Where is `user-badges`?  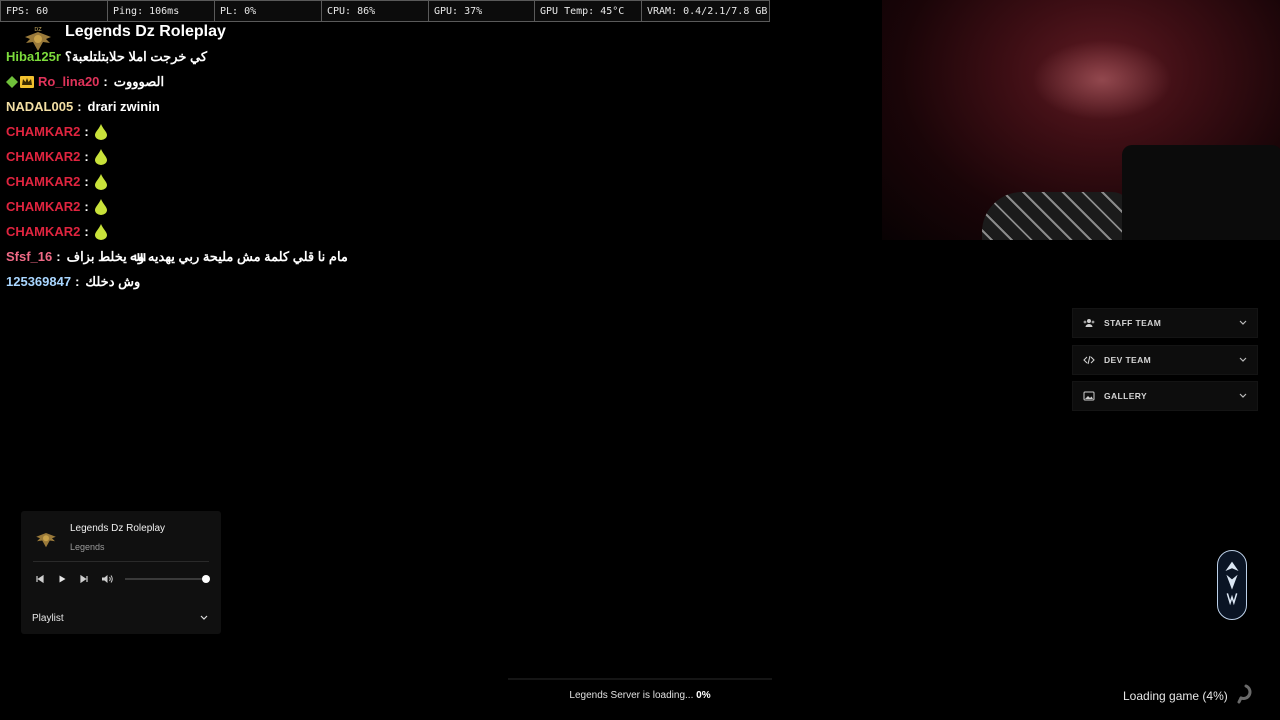 user-badges is located at coordinates (20, 81).